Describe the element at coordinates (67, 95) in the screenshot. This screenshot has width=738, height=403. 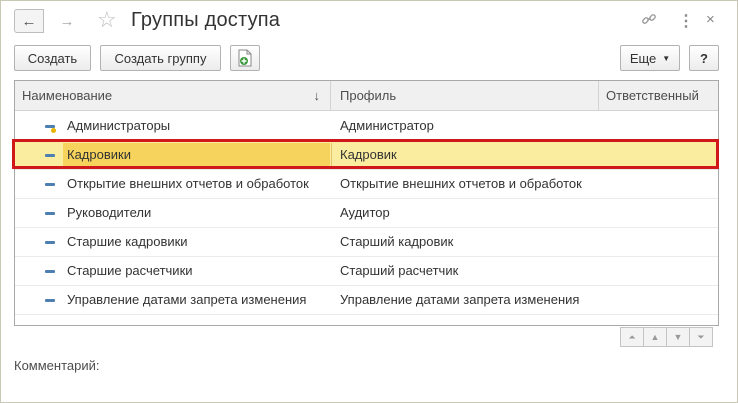
I see `column-header-name-label: Наименование` at that location.